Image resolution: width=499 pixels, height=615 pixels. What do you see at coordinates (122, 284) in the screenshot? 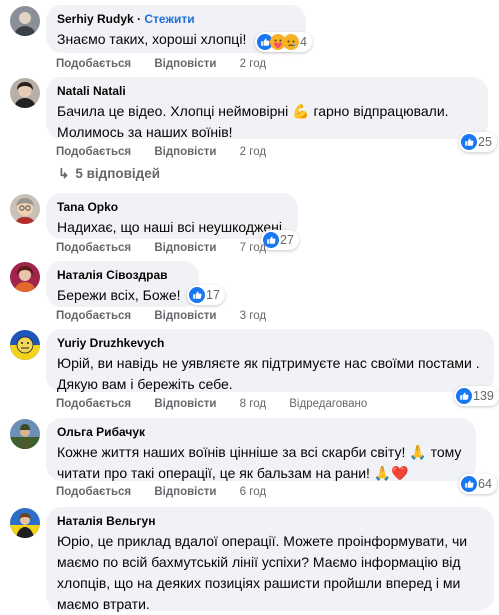
I see `comment-bubble: Наталія Сівоздрав Бережи всіх, Боже!` at bounding box center [122, 284].